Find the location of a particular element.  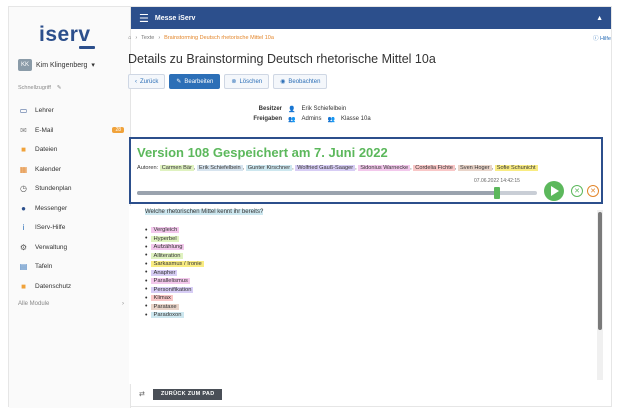

play-button is located at coordinates (554, 191).